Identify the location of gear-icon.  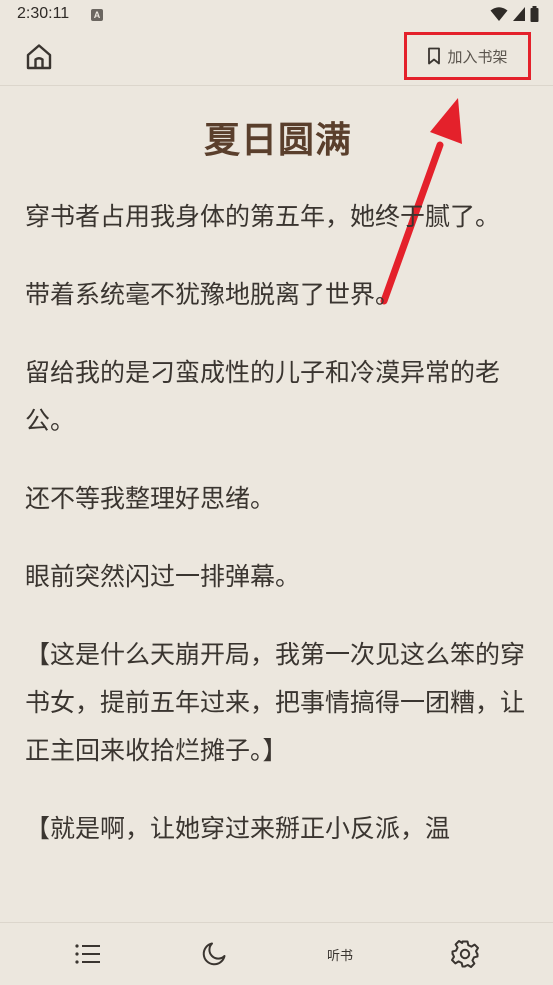
(465, 954).